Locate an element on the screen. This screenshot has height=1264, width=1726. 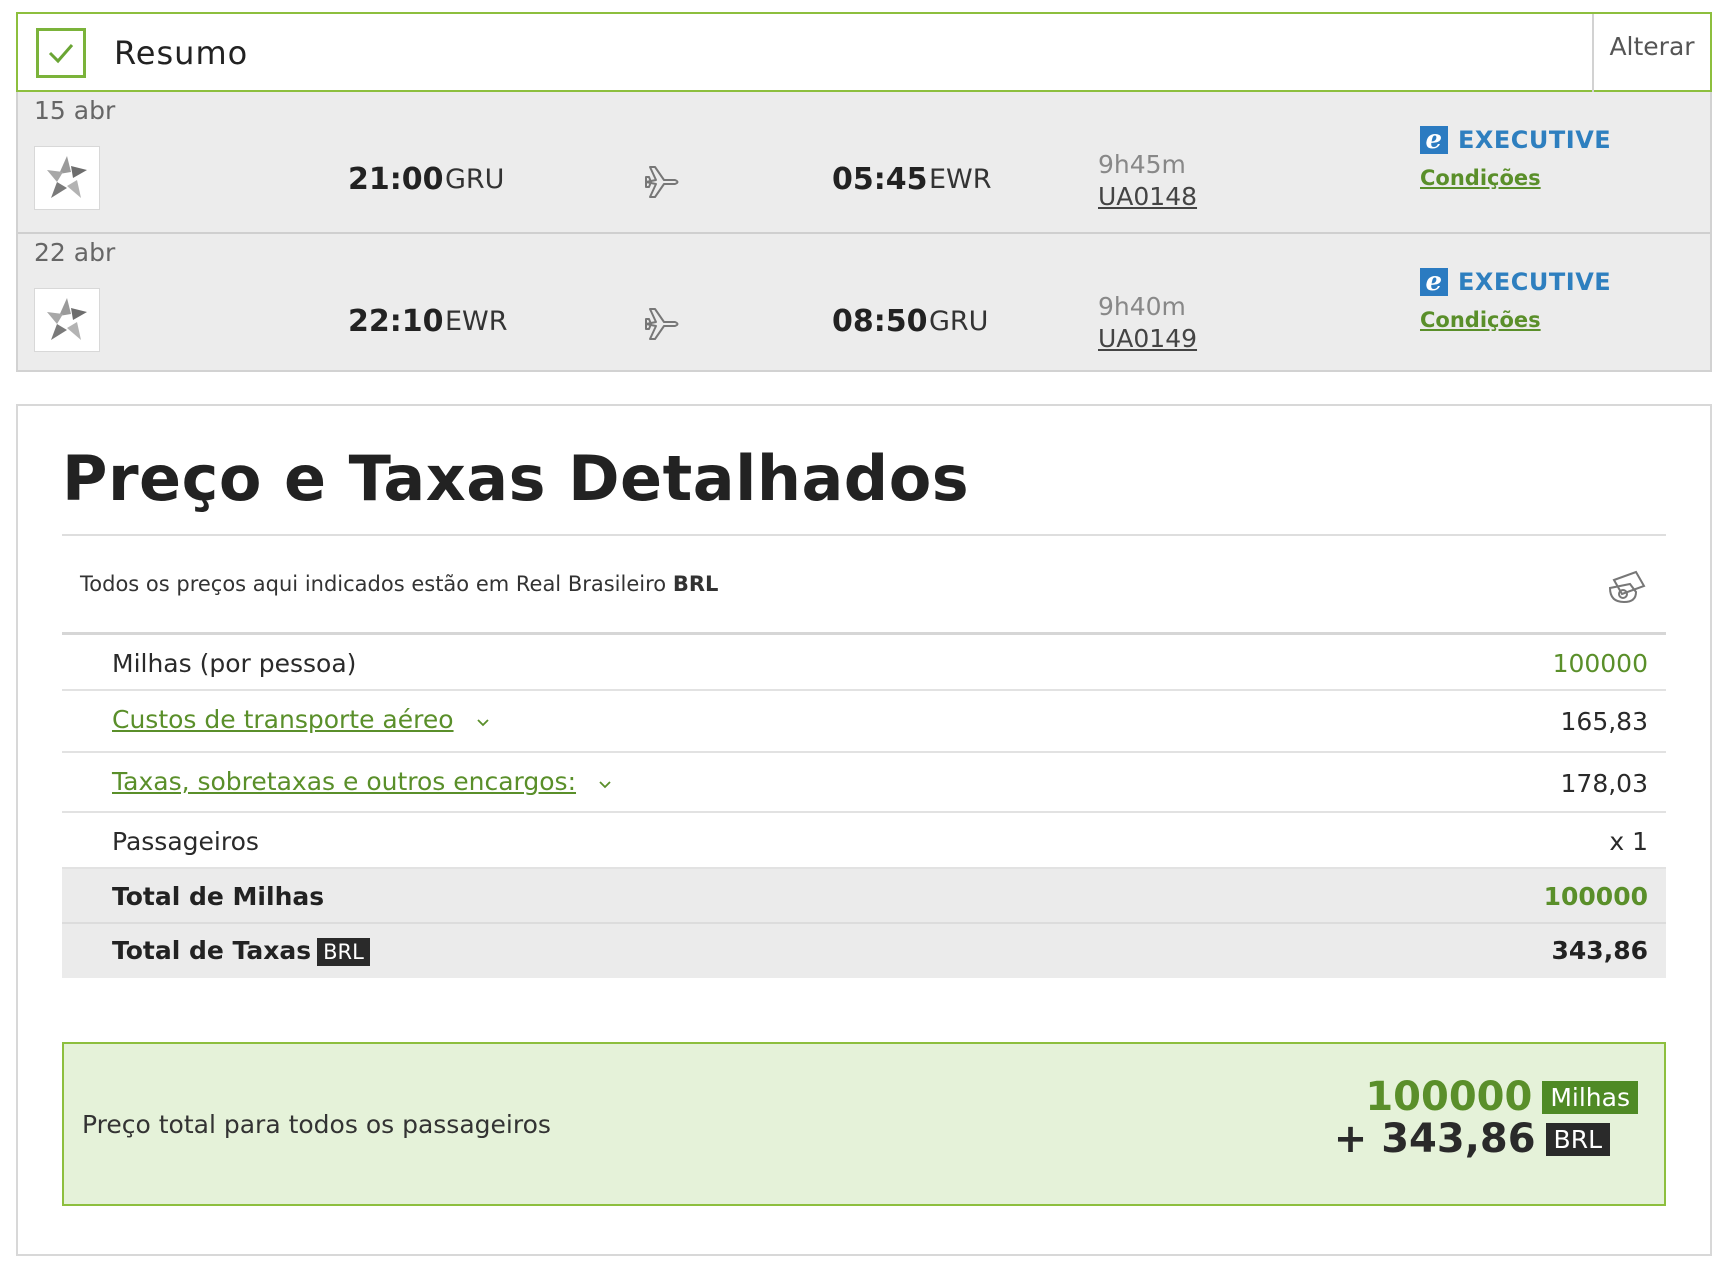
row-label-wrap: Total de Taxas BRL is located at coordinates (241, 951).